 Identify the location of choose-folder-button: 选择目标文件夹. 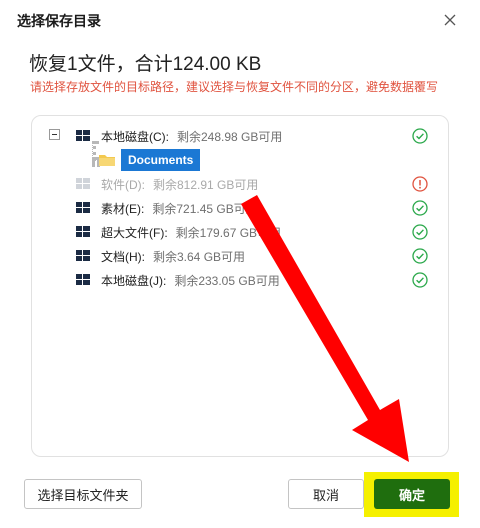
(83, 494).